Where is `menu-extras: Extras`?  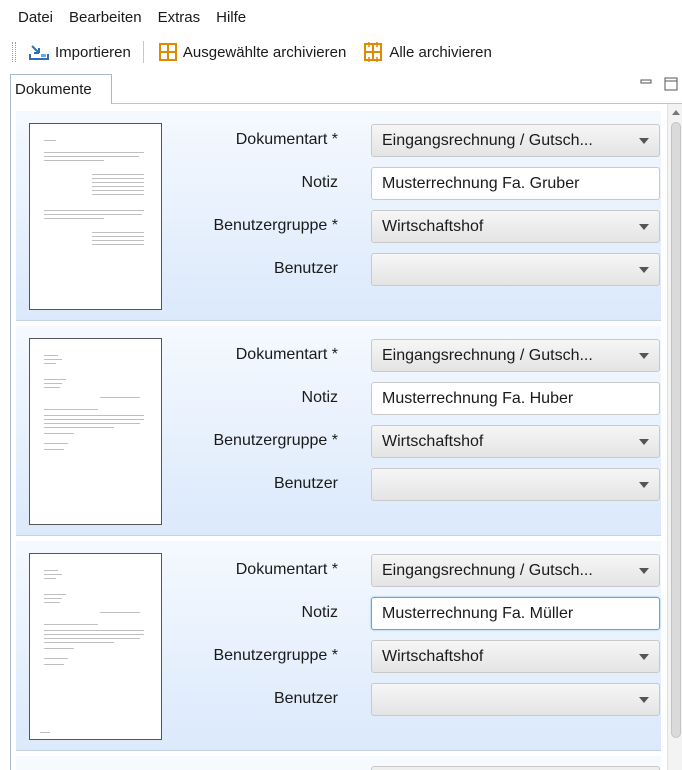 menu-extras: Extras is located at coordinates (179, 17).